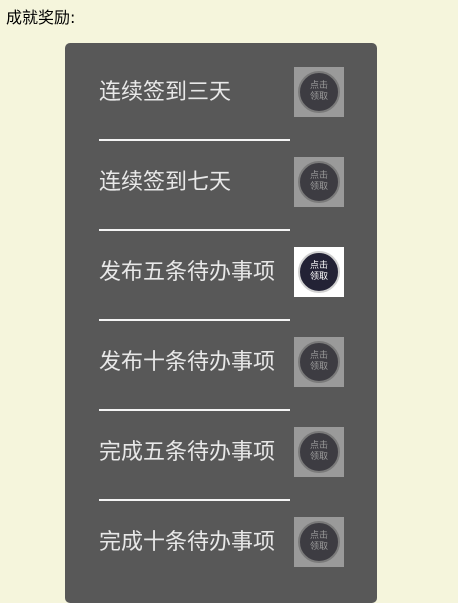  I want to click on achievement-label: 发布五条待办事项, so click(187, 272).